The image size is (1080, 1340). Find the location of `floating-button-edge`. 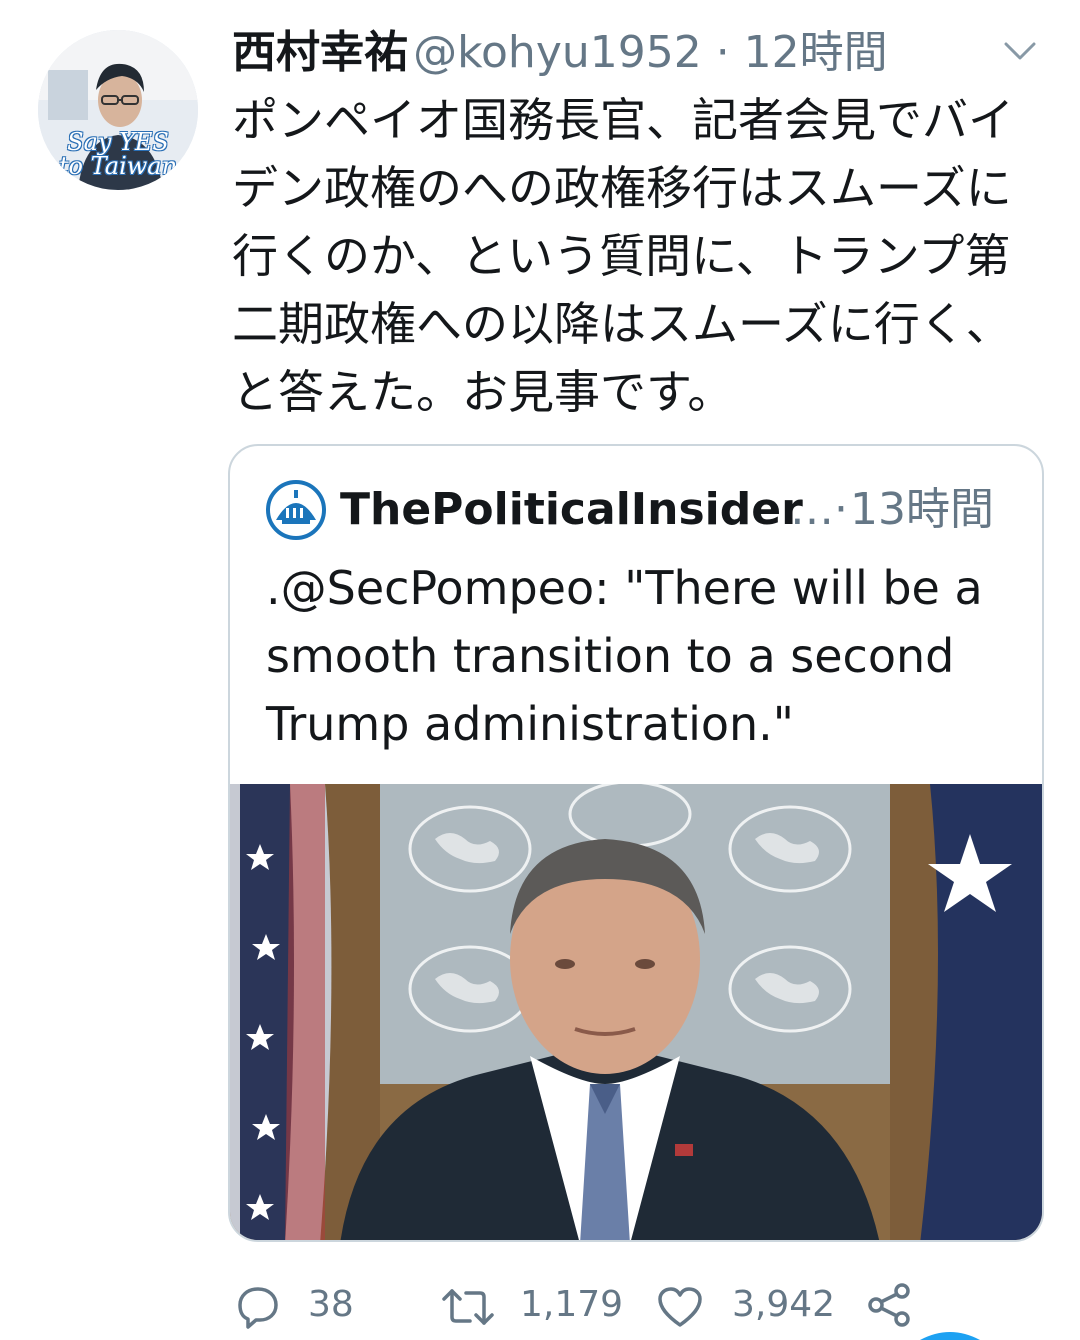

floating-button-edge is located at coordinates (950, 1336).